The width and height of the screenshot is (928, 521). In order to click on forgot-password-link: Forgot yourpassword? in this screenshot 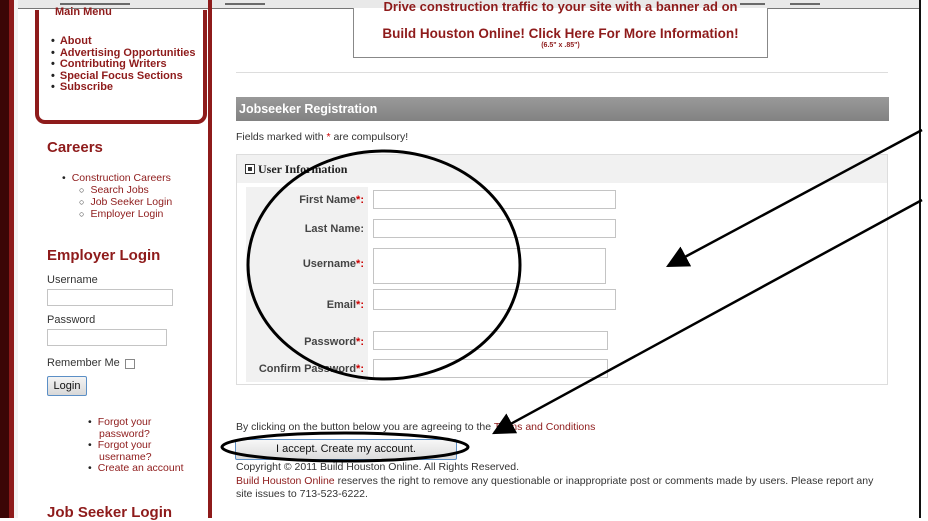, I will do `click(136, 428)`.